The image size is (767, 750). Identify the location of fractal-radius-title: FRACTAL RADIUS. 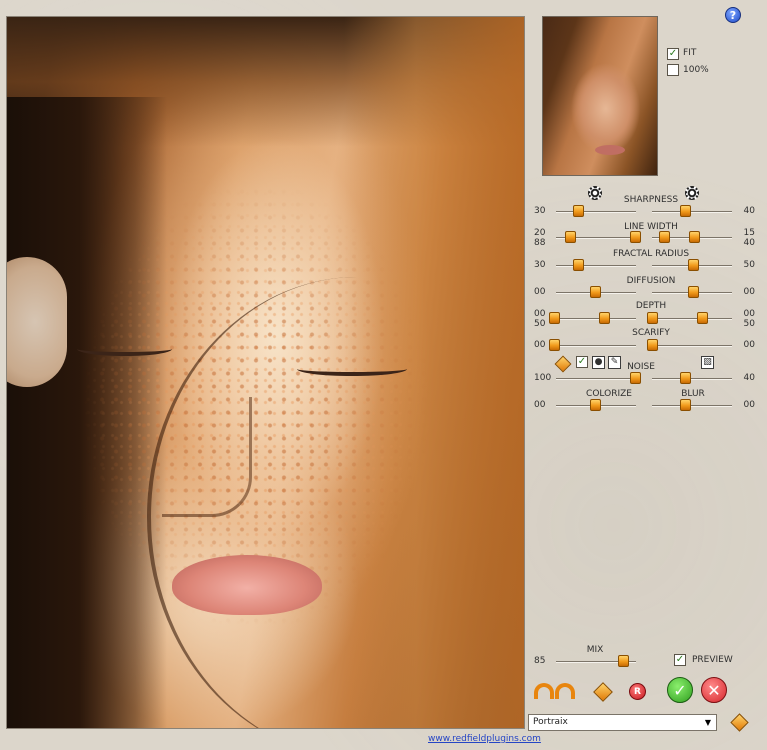
(651, 254).